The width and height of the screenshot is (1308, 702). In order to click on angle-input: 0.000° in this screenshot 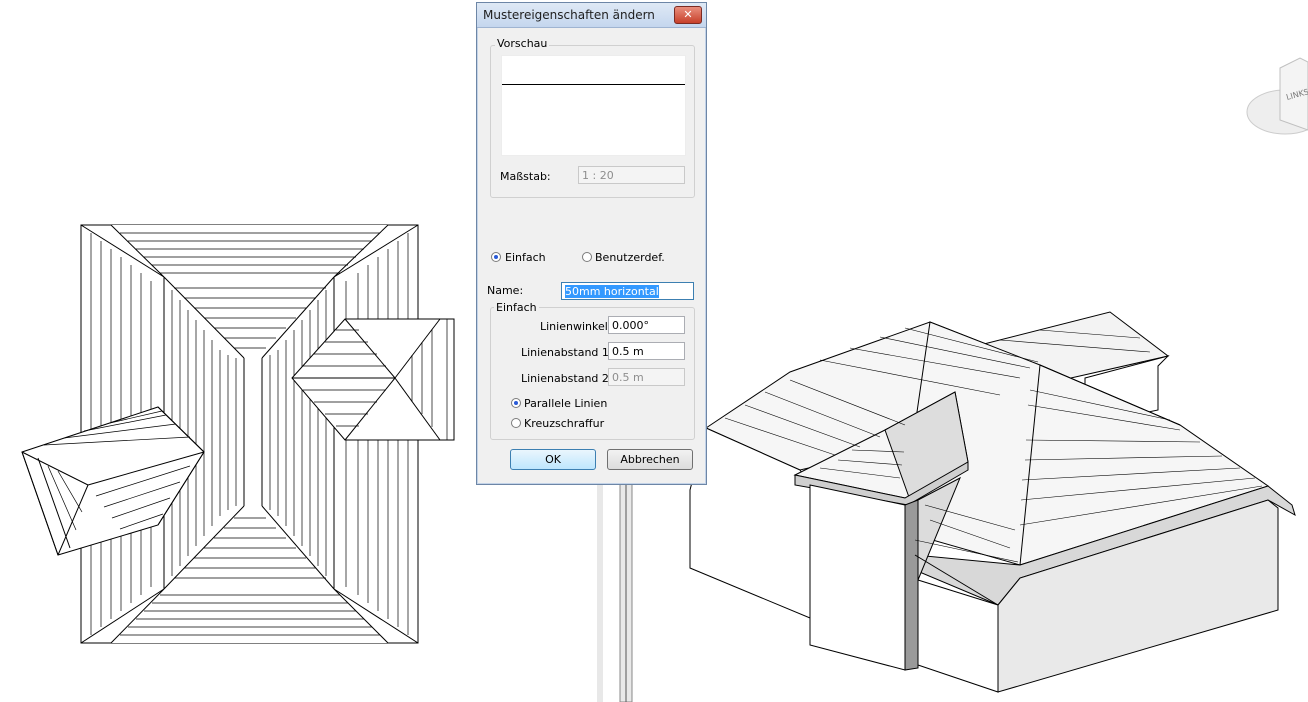, I will do `click(646, 325)`.